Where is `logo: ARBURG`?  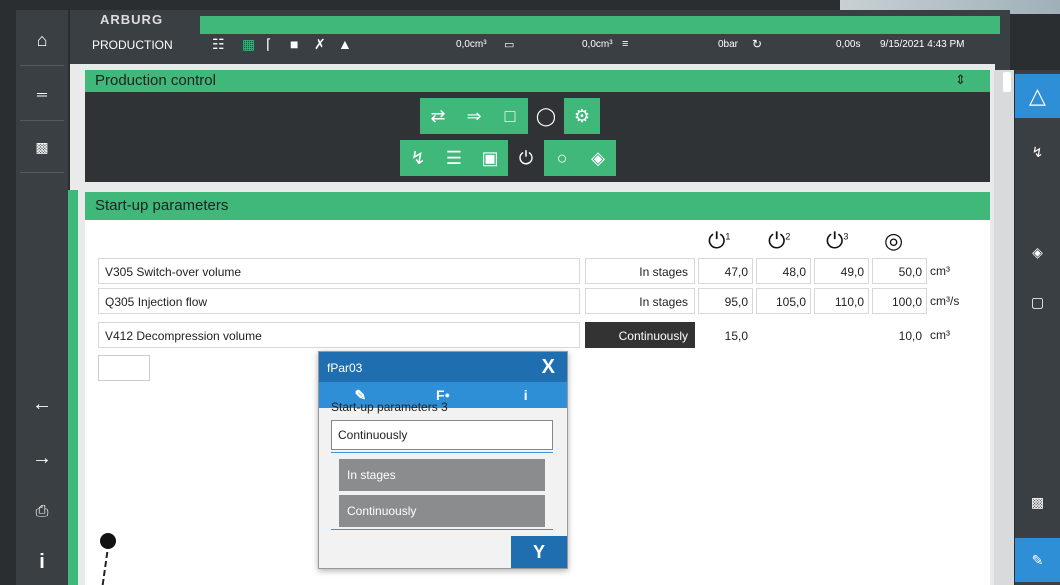
logo: ARBURG is located at coordinates (132, 19).